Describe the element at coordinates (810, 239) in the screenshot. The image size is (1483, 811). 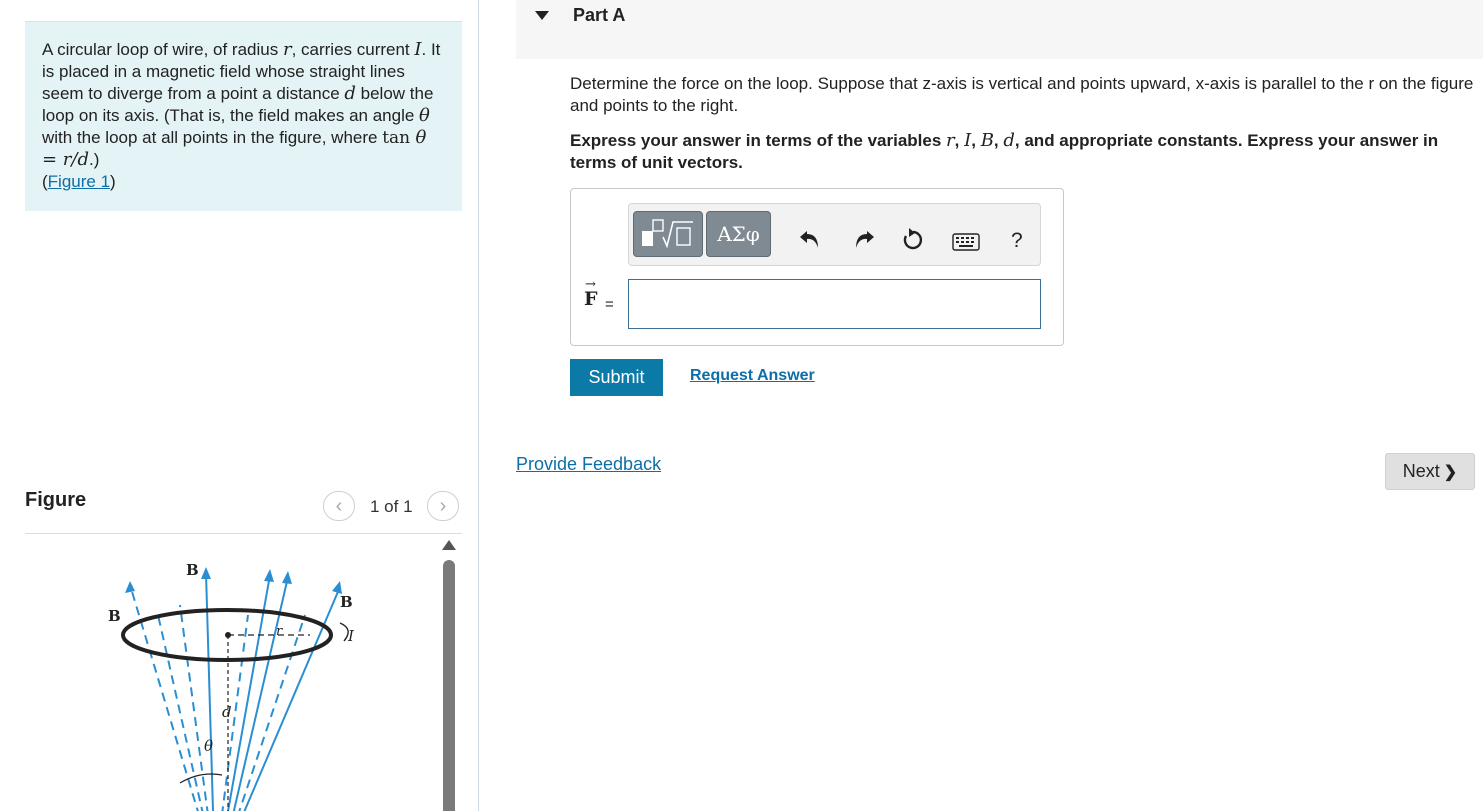
I see `undo-icon` at that location.